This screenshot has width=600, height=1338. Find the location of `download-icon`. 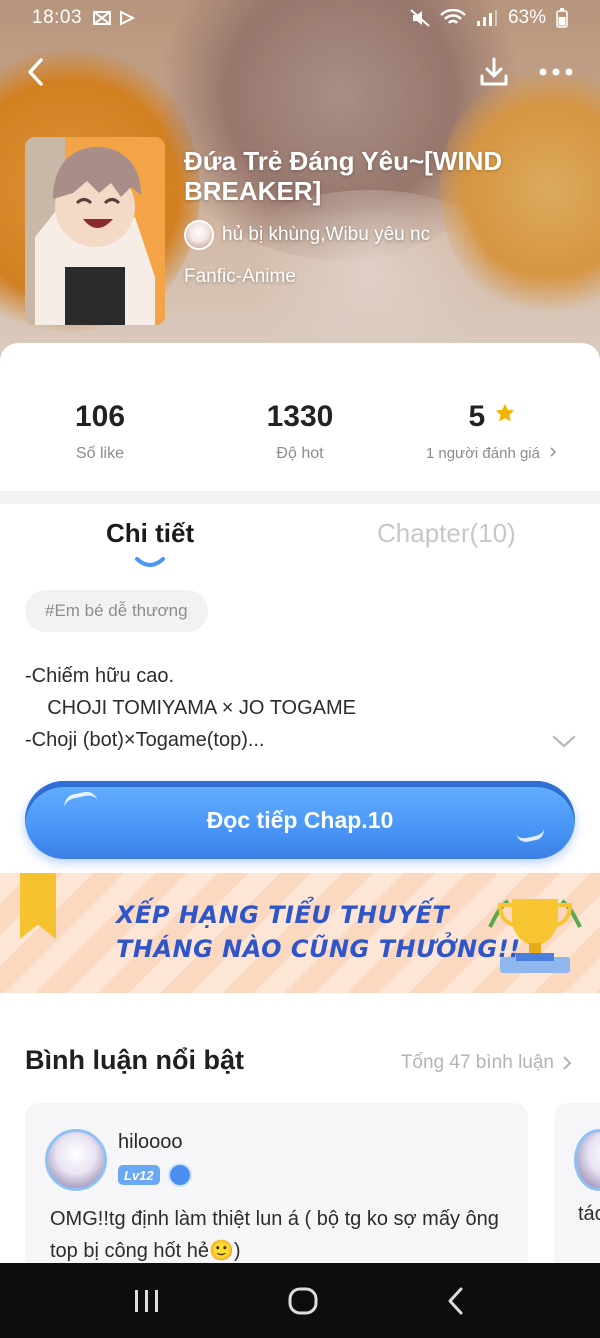

download-icon is located at coordinates (494, 71).